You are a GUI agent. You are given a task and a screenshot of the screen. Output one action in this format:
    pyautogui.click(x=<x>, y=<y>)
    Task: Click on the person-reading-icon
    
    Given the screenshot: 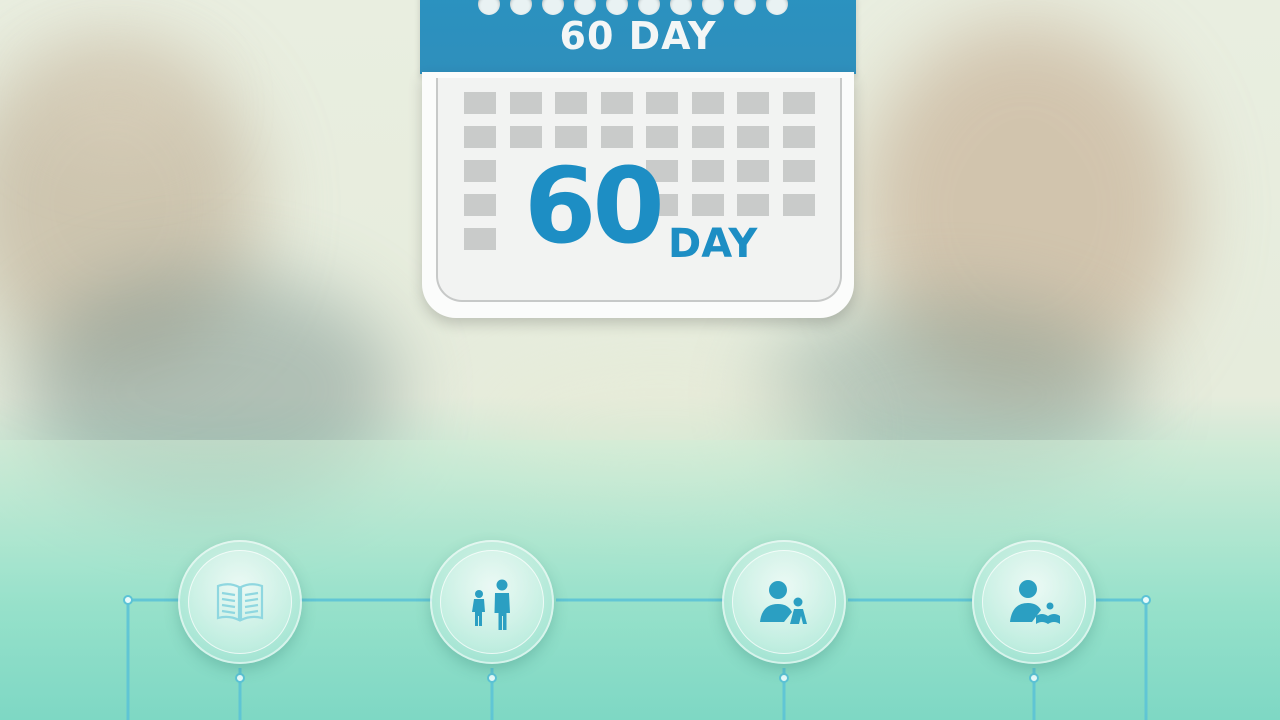 What is the action you would take?
    pyautogui.click(x=1035, y=602)
    